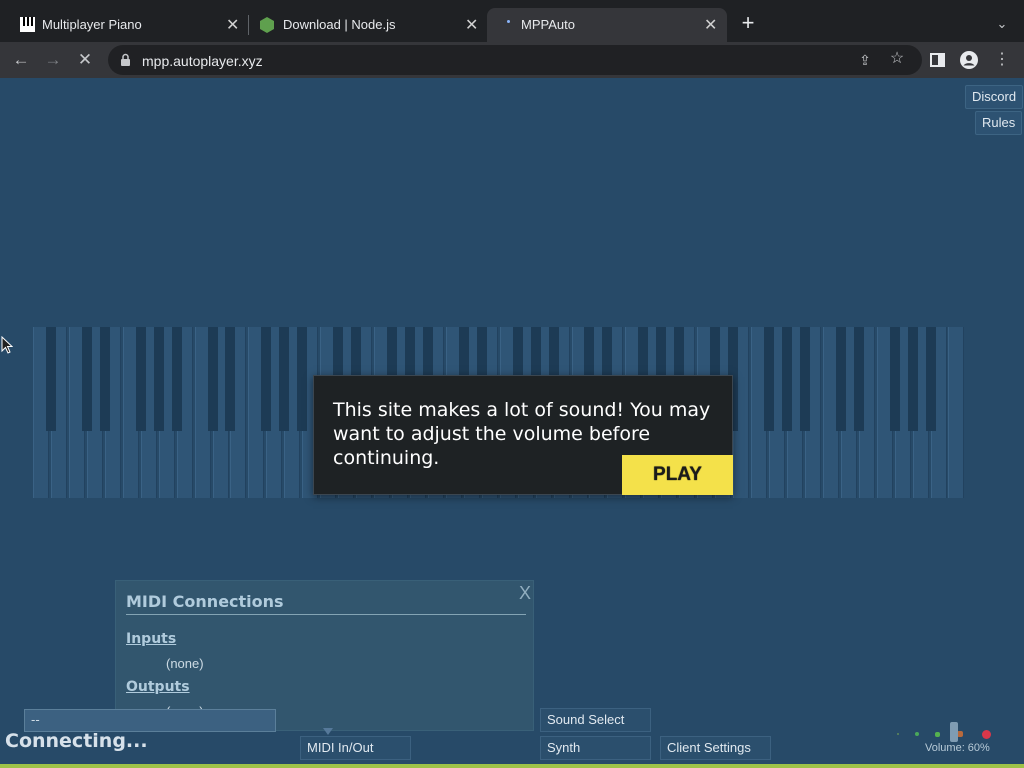  Describe the element at coordinates (202, 61) in the screenshot. I see `url-text: mpp.autoplayer.xyz` at that location.